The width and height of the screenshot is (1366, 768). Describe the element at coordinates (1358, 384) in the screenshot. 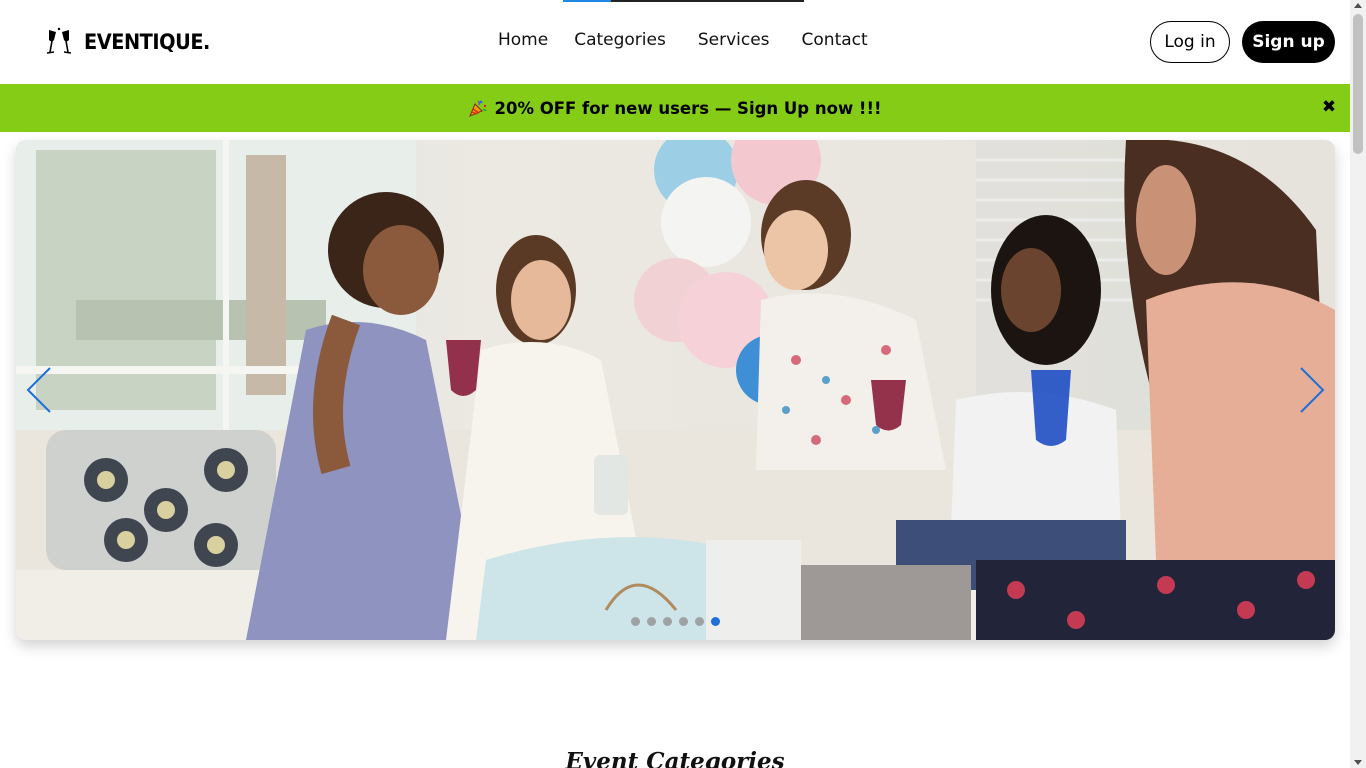

I see `scrollbar` at that location.